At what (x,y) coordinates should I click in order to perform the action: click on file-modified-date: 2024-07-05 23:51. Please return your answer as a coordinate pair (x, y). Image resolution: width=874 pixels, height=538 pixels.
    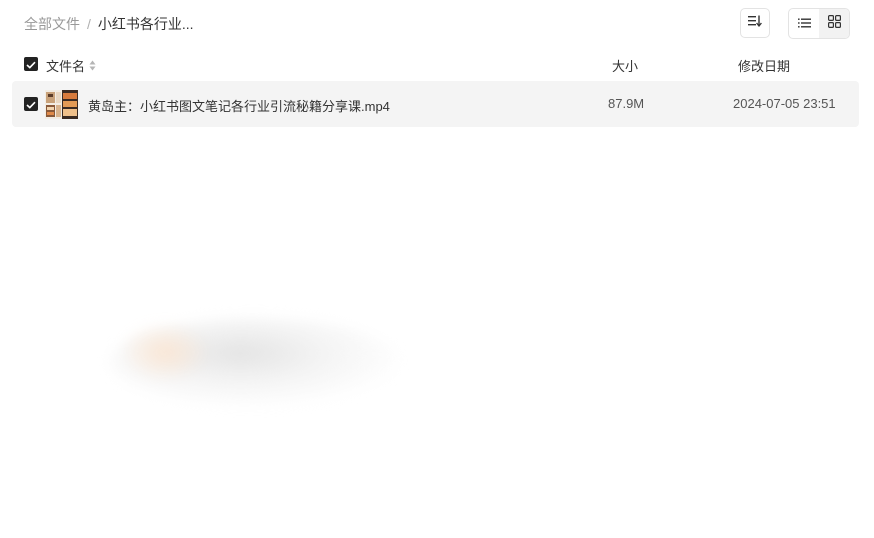
    Looking at the image, I should click on (784, 103).